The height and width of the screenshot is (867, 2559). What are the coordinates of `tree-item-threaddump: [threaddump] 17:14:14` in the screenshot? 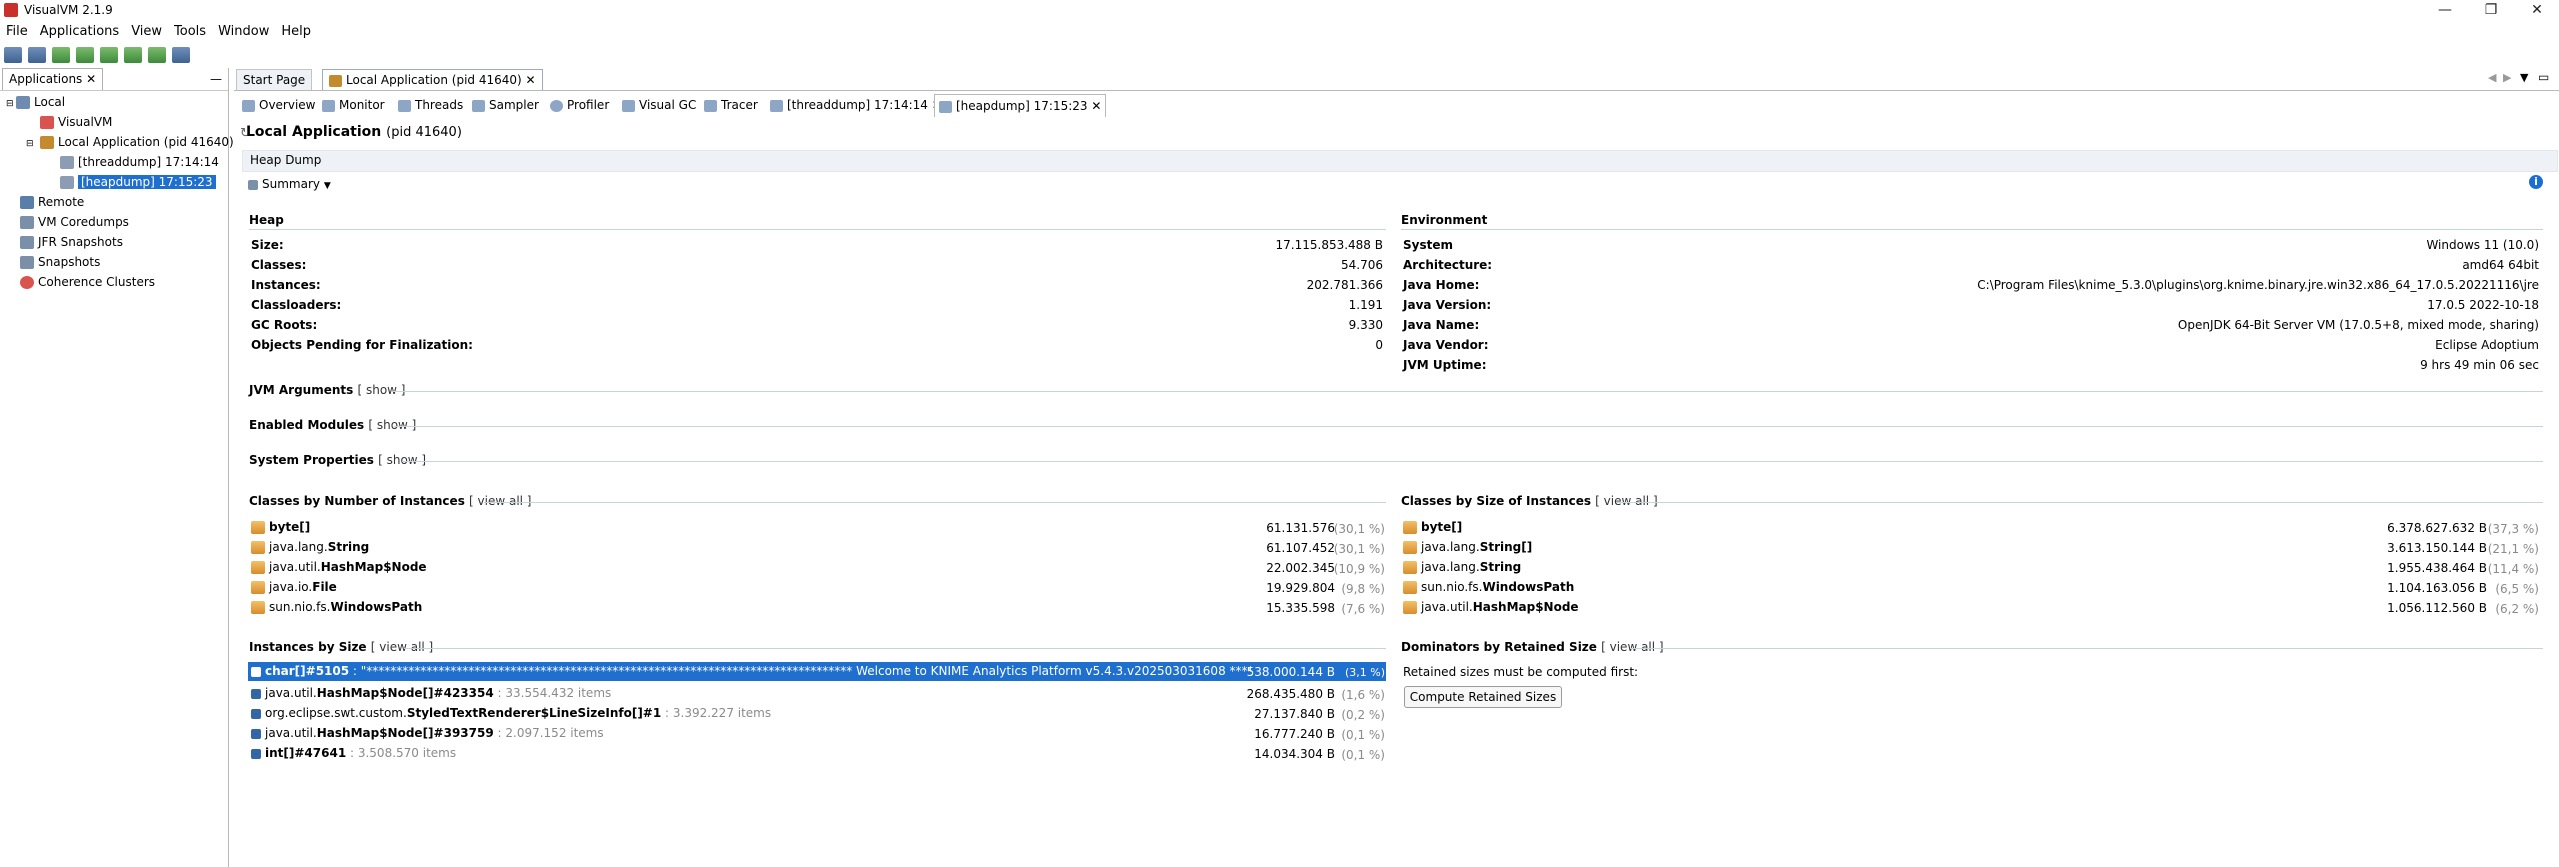 It's located at (116, 162).